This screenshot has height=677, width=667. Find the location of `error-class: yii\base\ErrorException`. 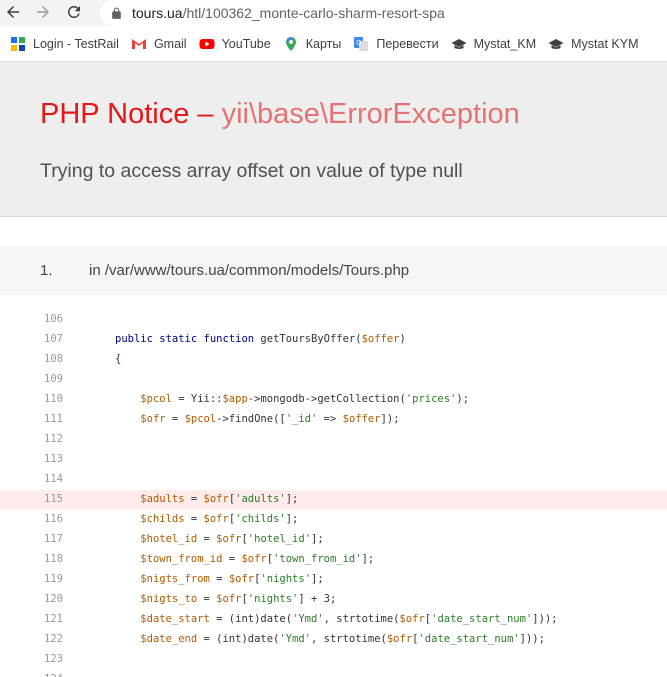

error-class: yii\base\ErrorException is located at coordinates (370, 114).